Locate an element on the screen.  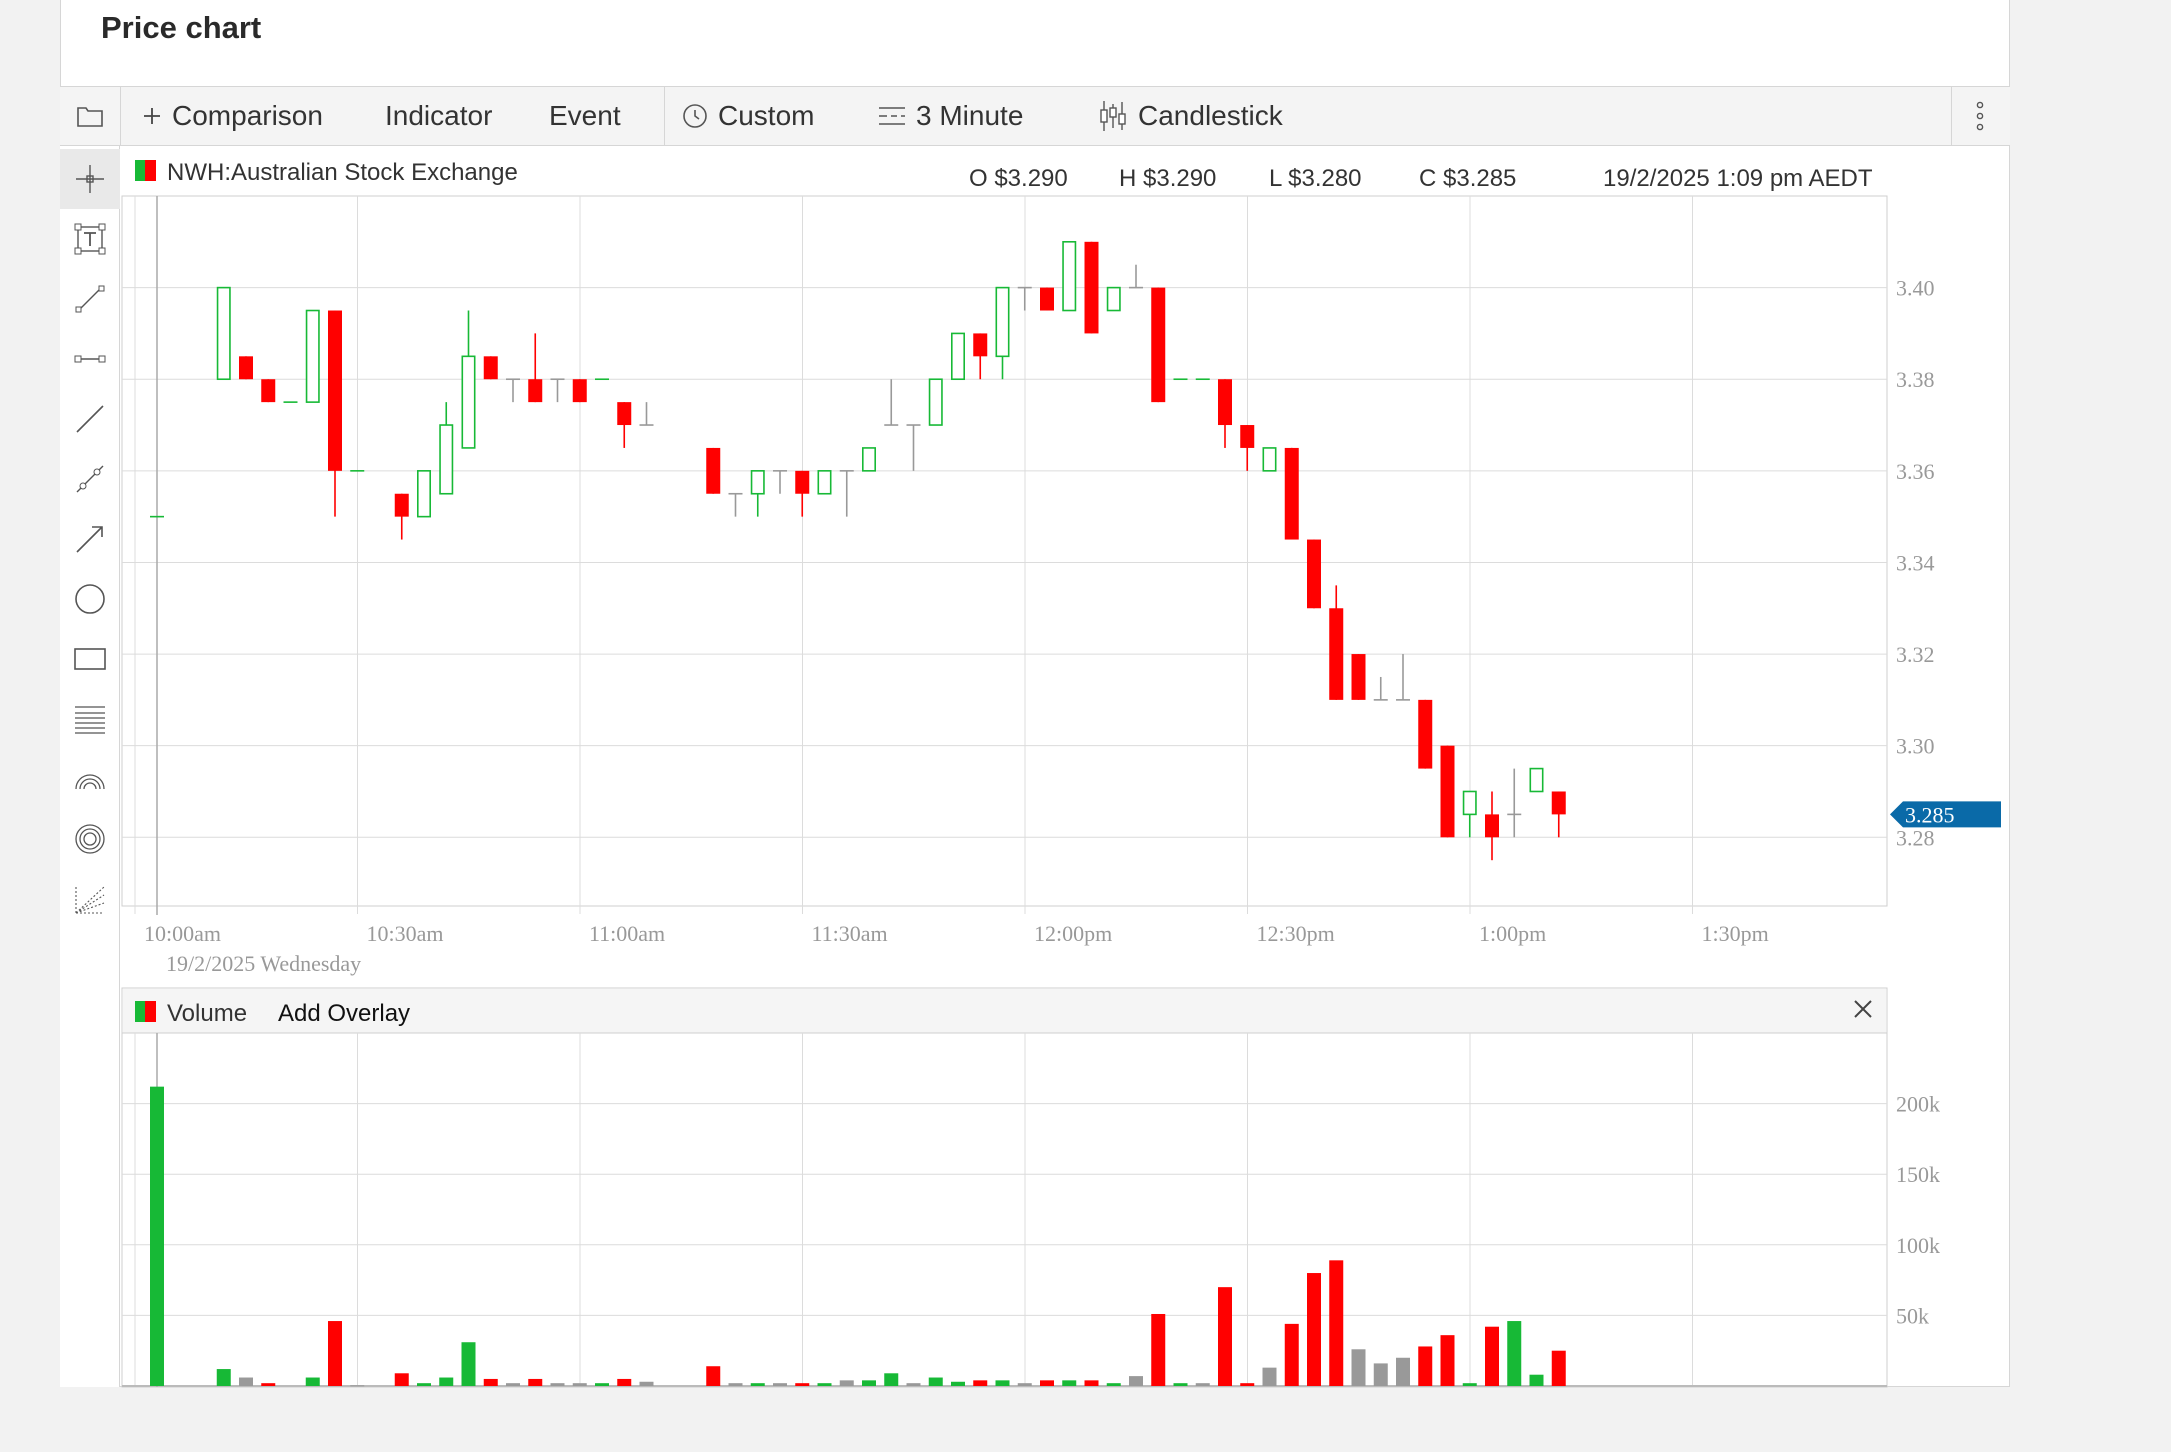
volume-down-swatch is located at coordinates (150, 1011).